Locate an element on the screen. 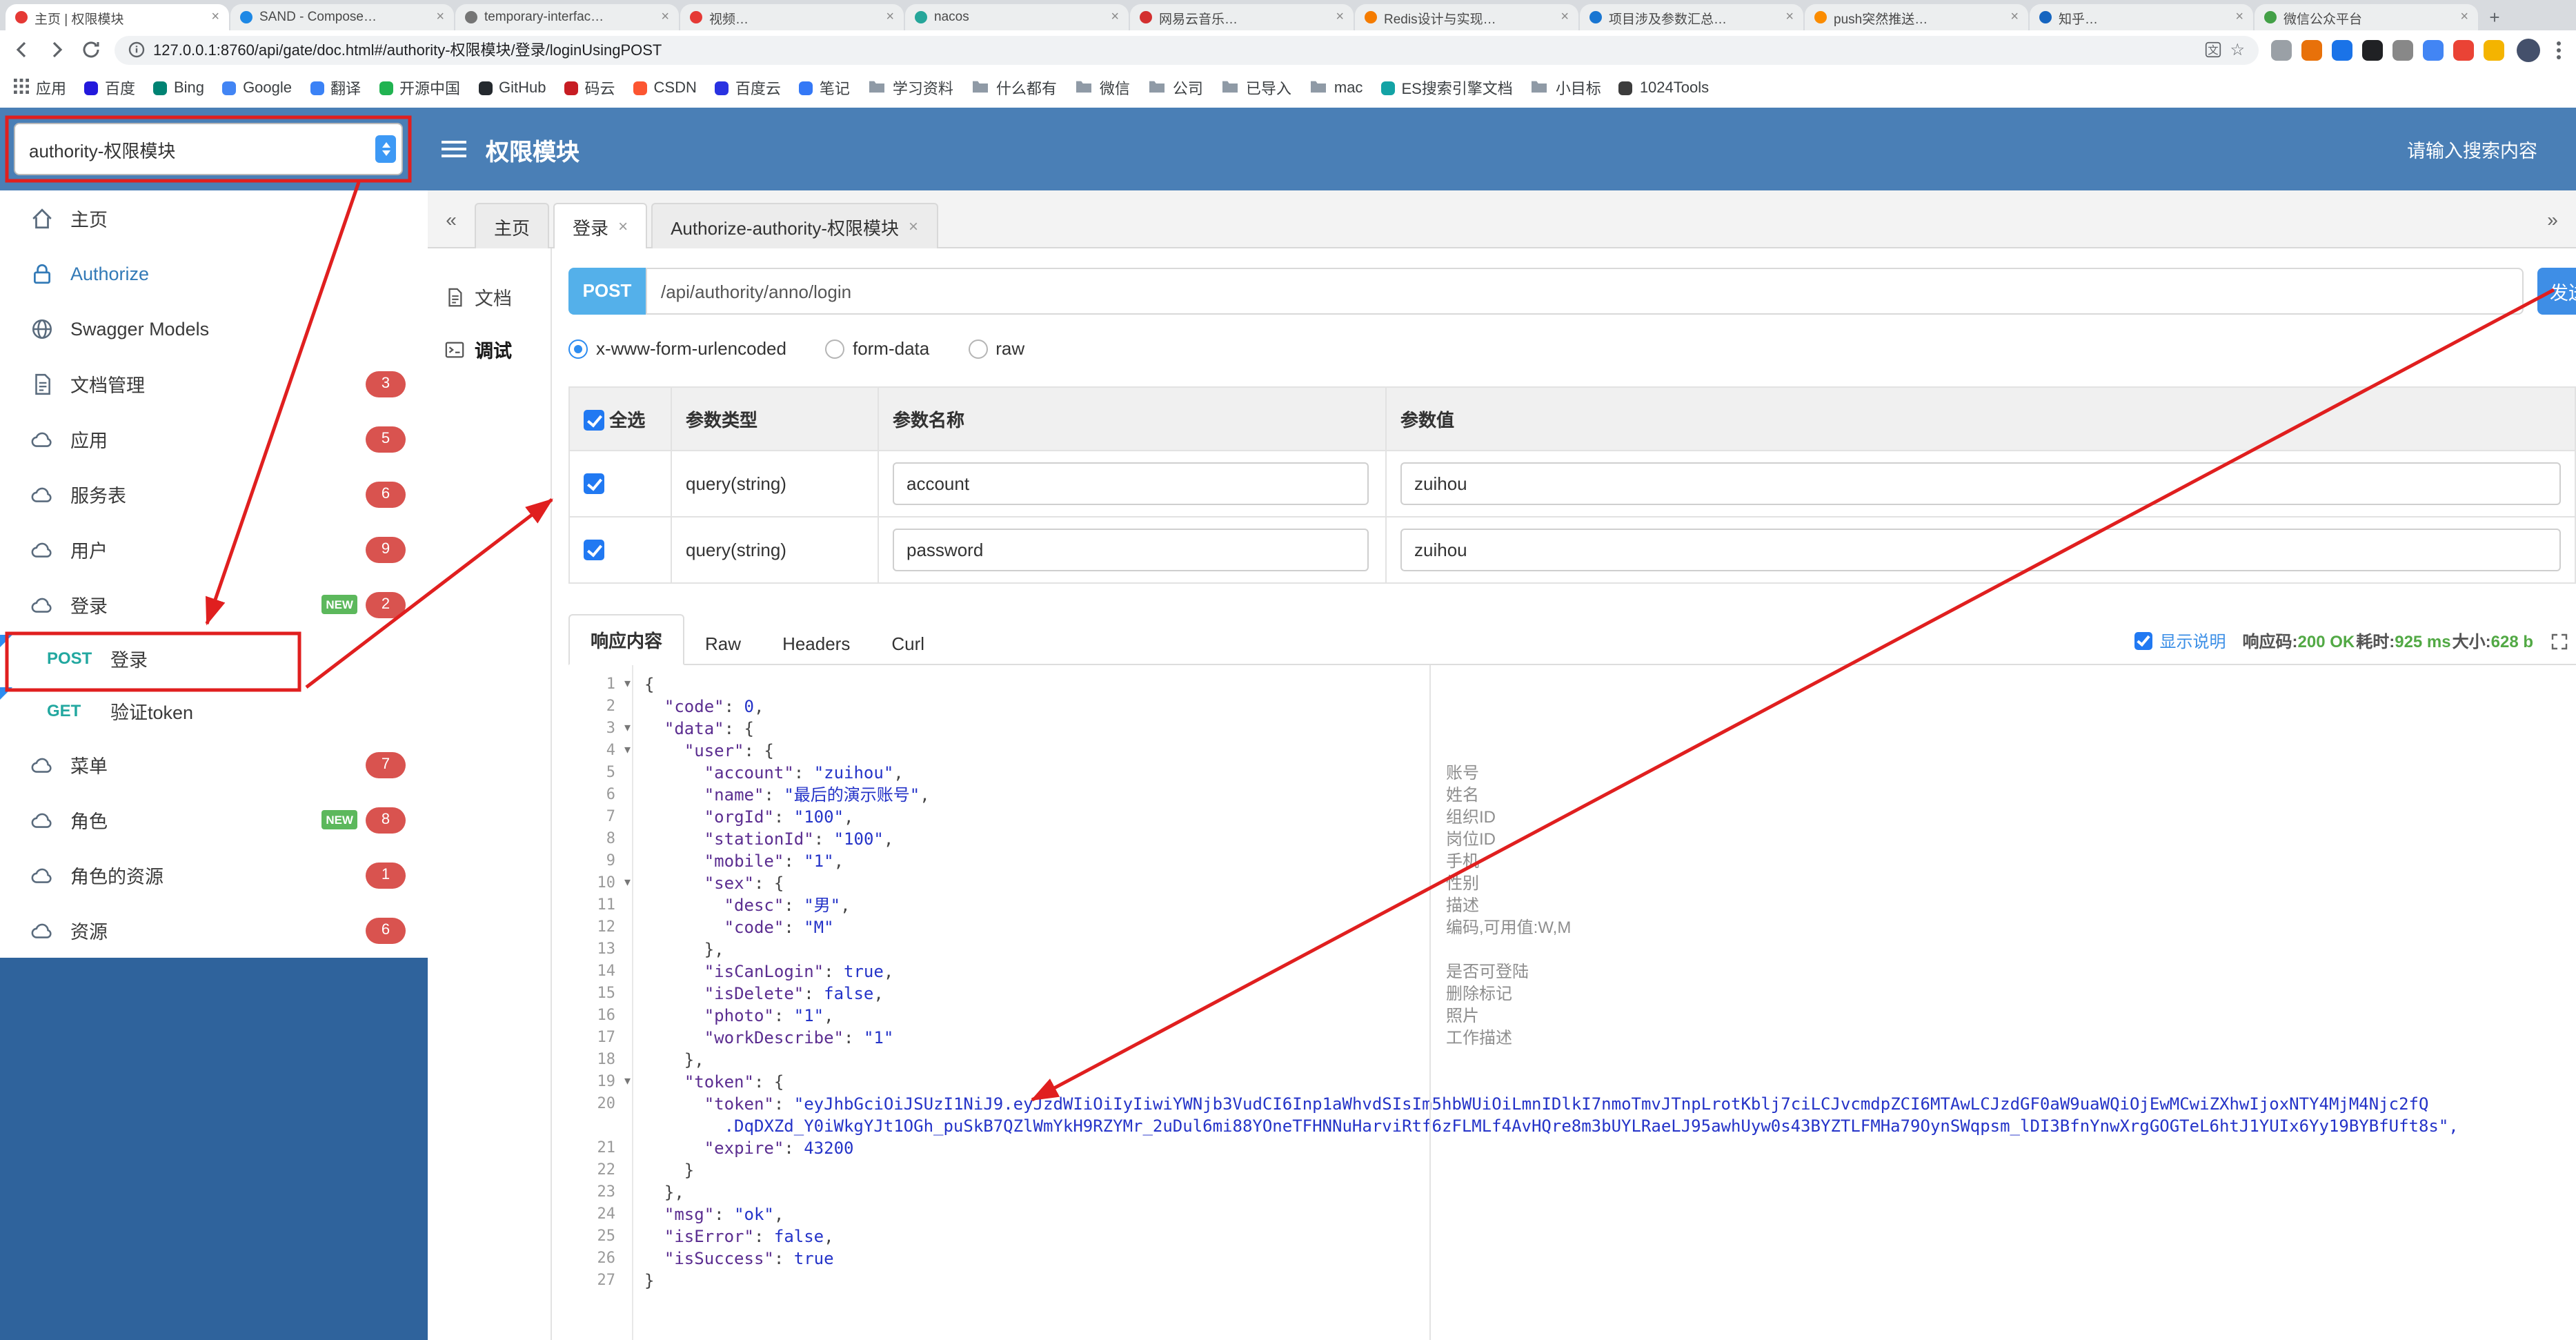 The height and width of the screenshot is (1340, 2576). browser-menu-icon is located at coordinates (2559, 50).